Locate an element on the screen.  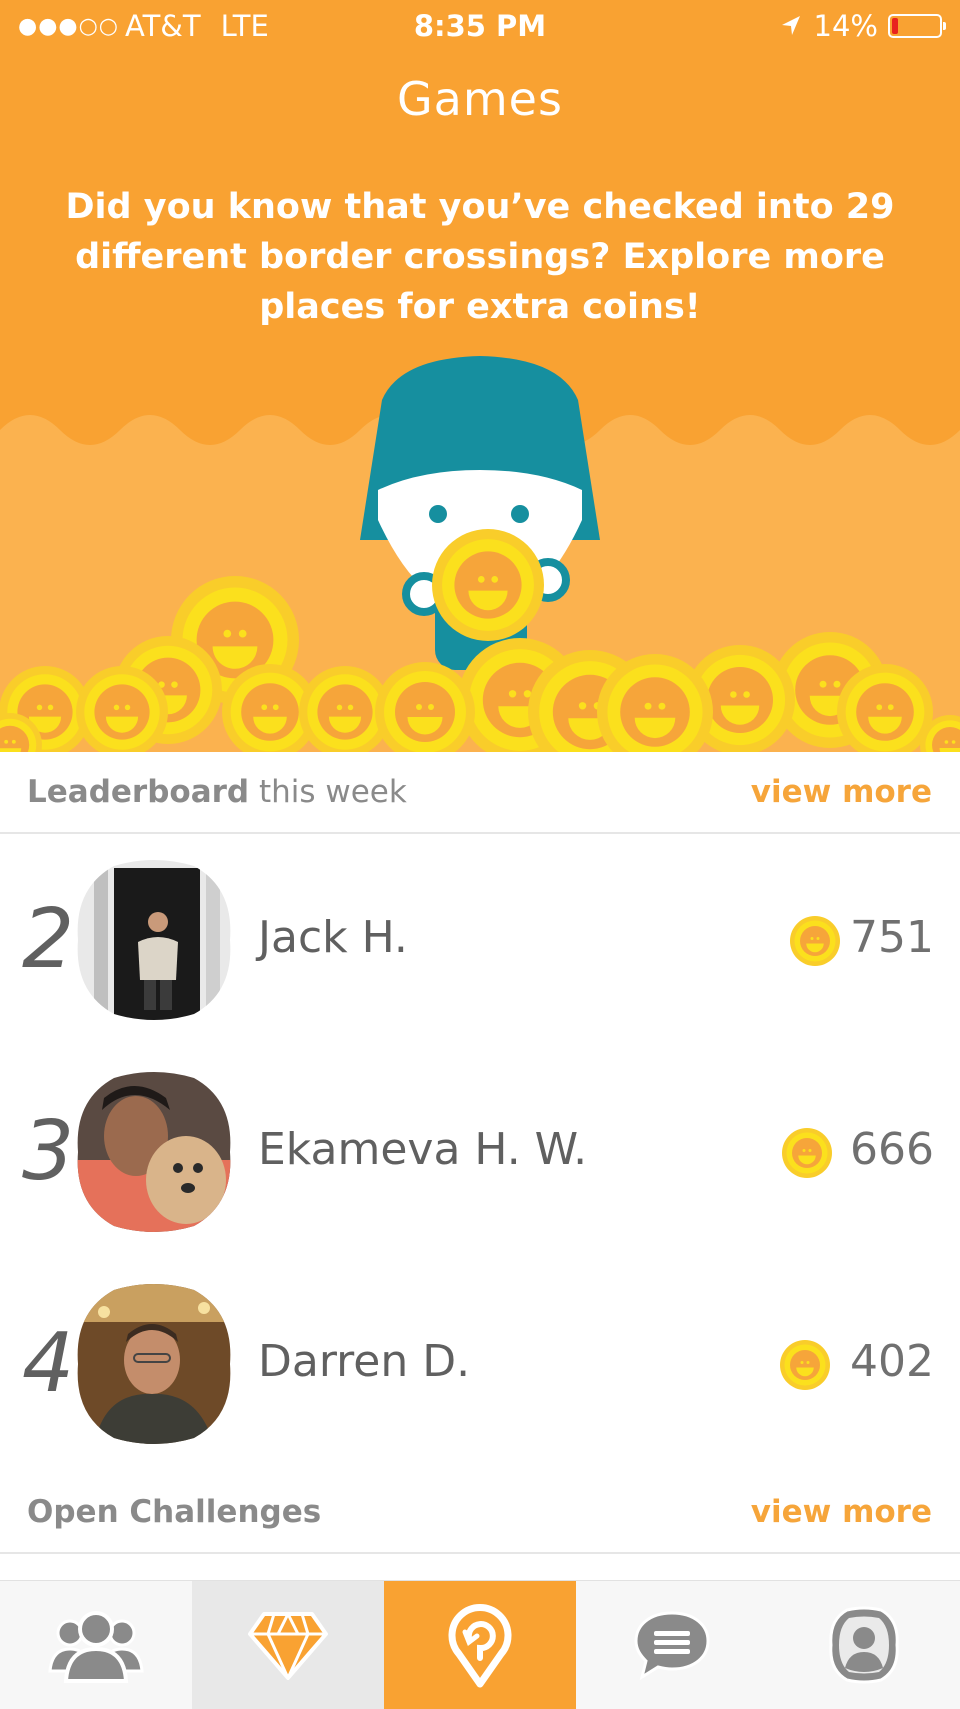
player-name: Ekameva H. W. is located at coordinates (423, 1149).